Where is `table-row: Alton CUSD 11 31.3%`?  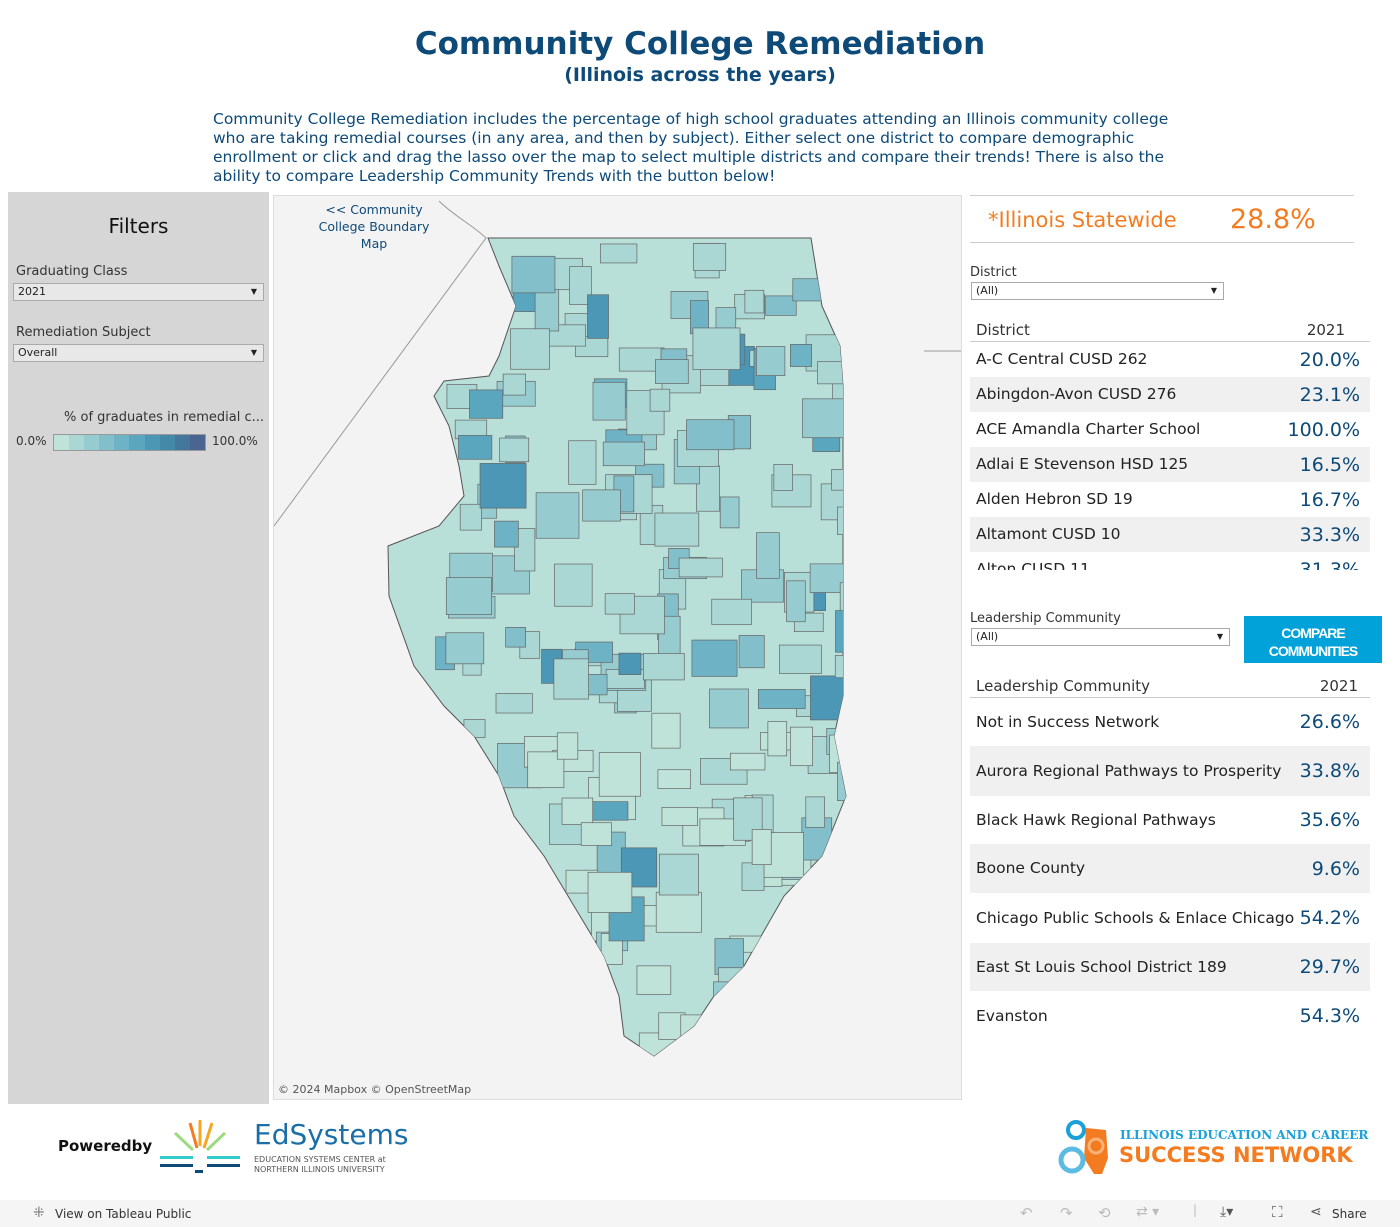 table-row: Alton CUSD 11 31.3% is located at coordinates (1170, 561).